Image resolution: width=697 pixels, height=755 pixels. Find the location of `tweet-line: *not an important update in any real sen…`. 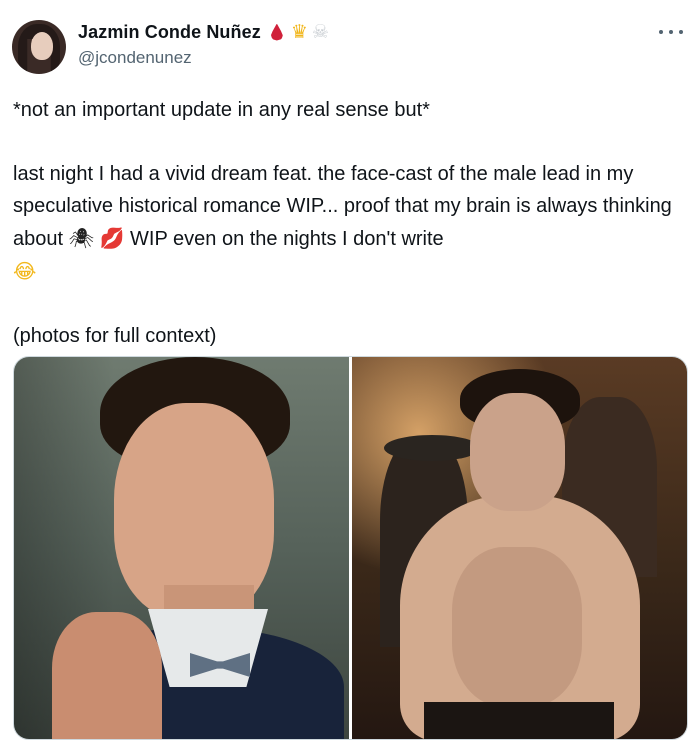

tweet-line: *not an important update in any real sen… is located at coordinates (221, 110).